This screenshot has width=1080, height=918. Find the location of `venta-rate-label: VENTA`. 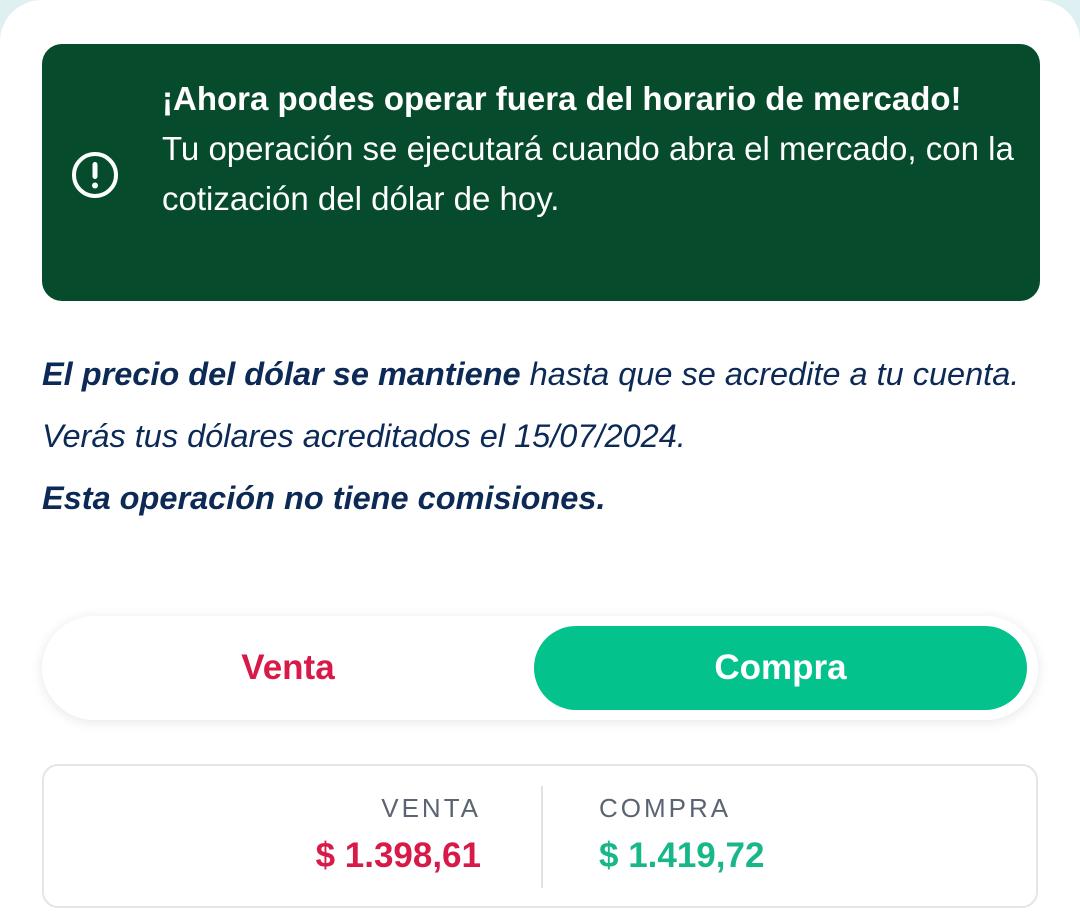

venta-rate-label: VENTA is located at coordinates (431, 808).